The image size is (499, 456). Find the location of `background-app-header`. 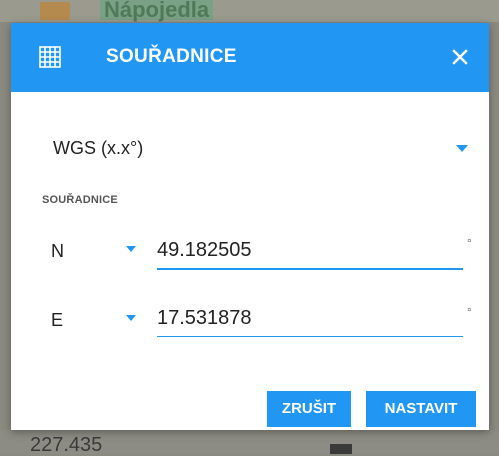

background-app-header is located at coordinates (249, 11).